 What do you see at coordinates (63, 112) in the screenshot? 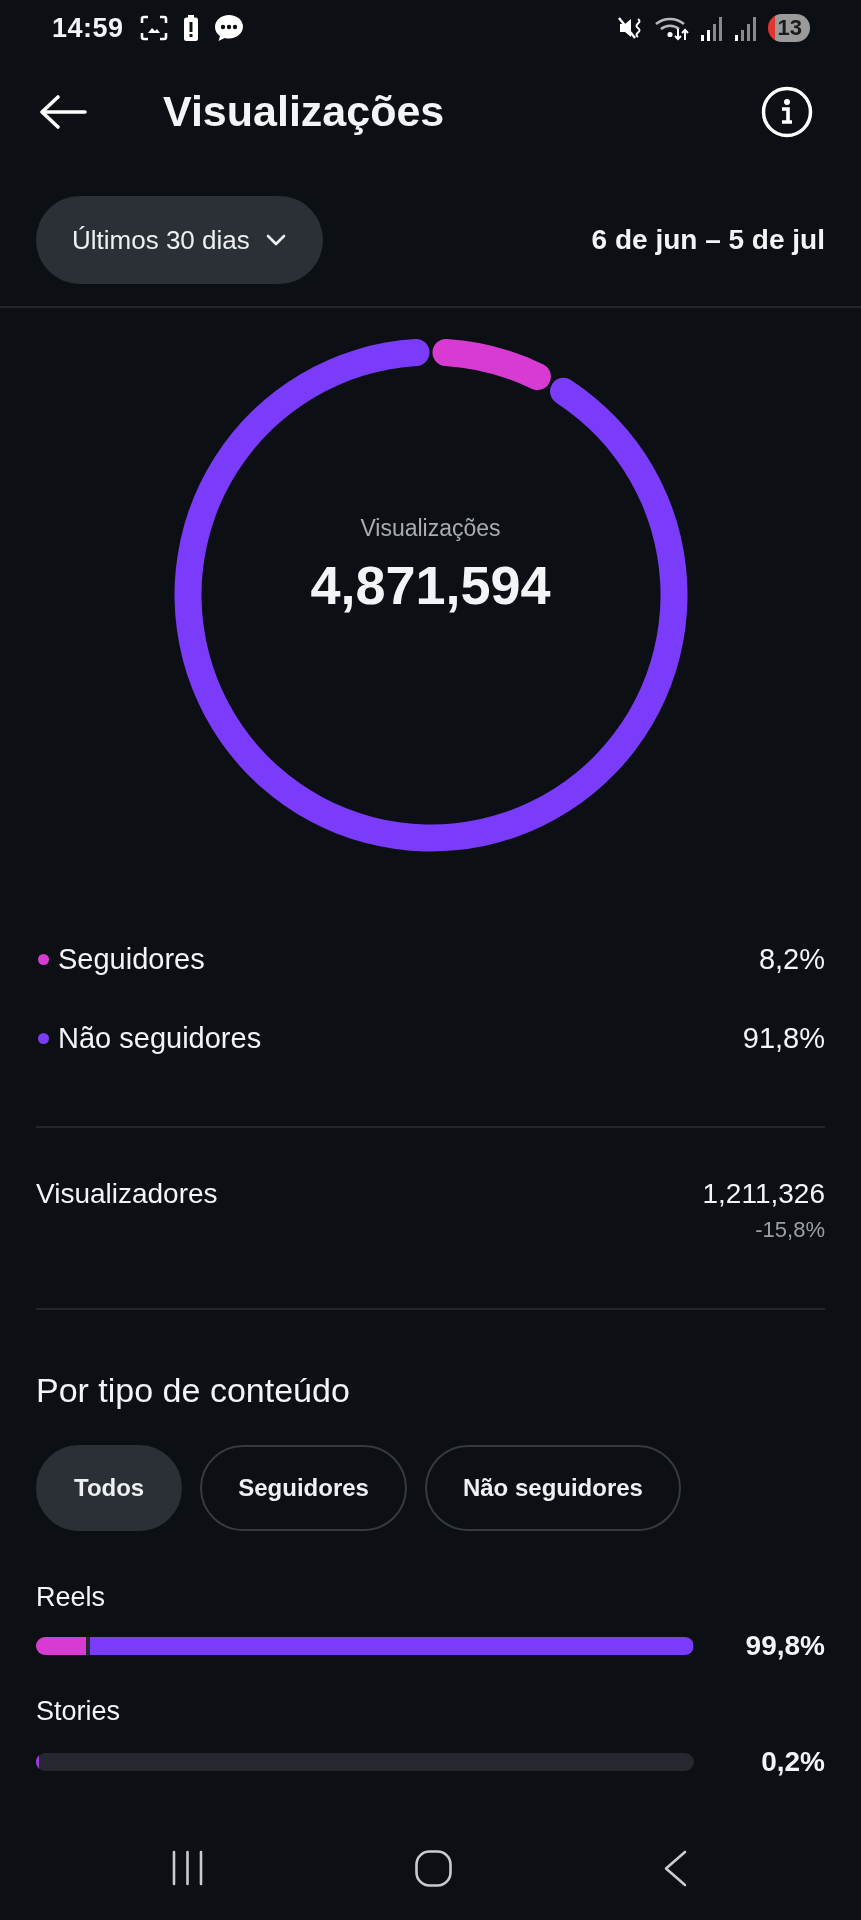
I see `back-arrow-icon` at bounding box center [63, 112].